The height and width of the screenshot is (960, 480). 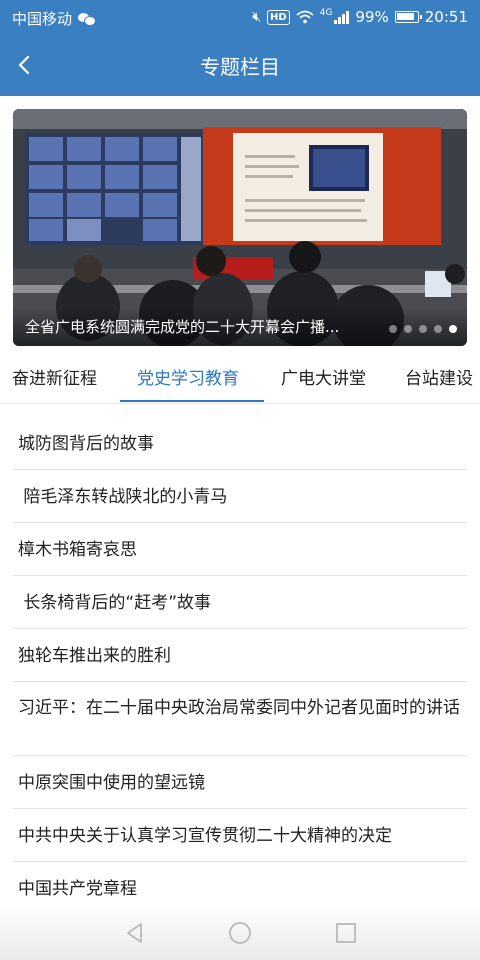 What do you see at coordinates (111, 783) in the screenshot?
I see `list-item-title: 中原突围中使用的望远镜` at bounding box center [111, 783].